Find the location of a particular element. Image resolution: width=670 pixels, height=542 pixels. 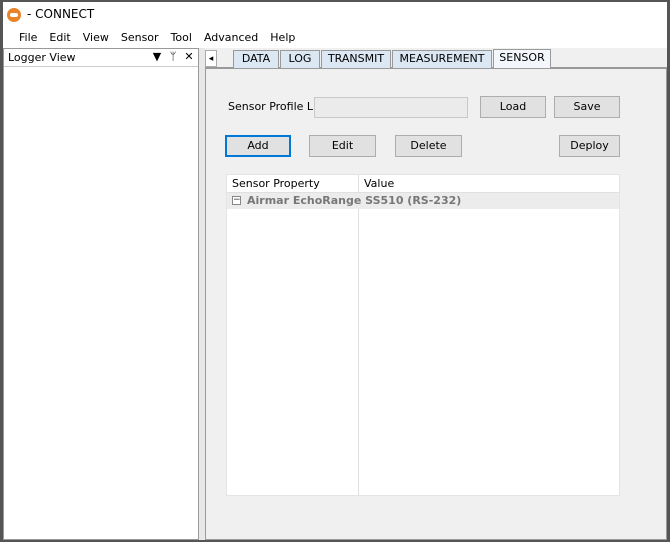

logger-view-header: Logger View ▼ ᛘ ✕ is located at coordinates (101, 58).